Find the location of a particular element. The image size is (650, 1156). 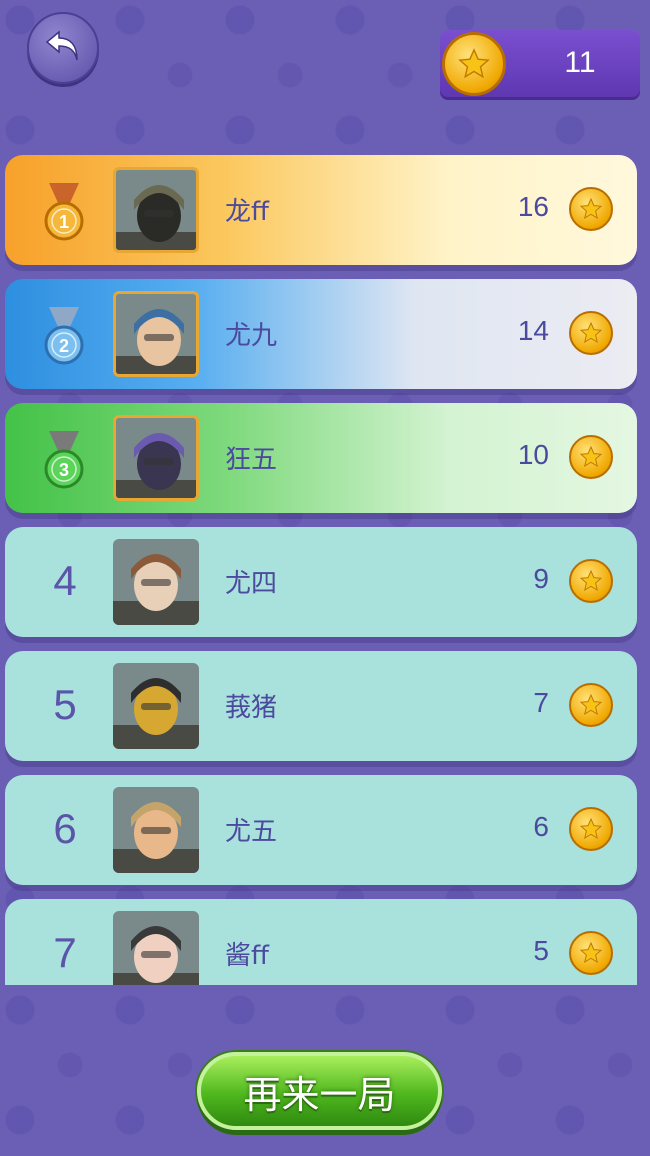

svg-text: 1 is located at coordinates (64, 222).